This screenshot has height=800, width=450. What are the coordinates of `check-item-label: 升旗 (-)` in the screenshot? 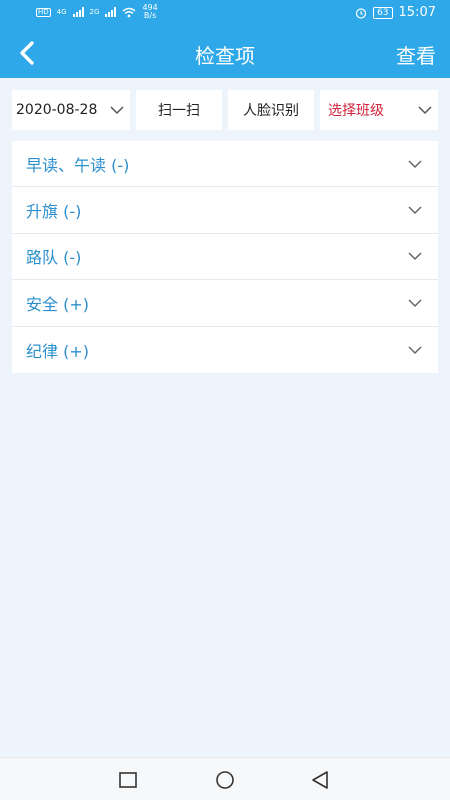 It's located at (54, 212).